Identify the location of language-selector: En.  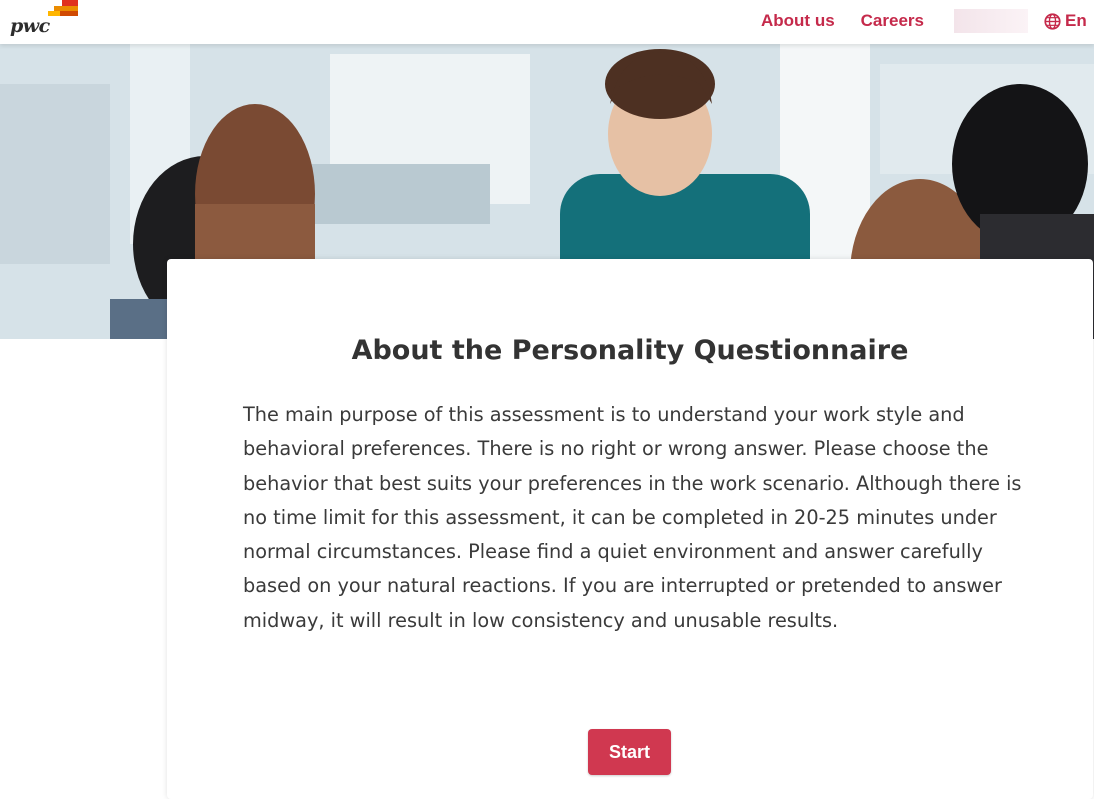
(1065, 21).